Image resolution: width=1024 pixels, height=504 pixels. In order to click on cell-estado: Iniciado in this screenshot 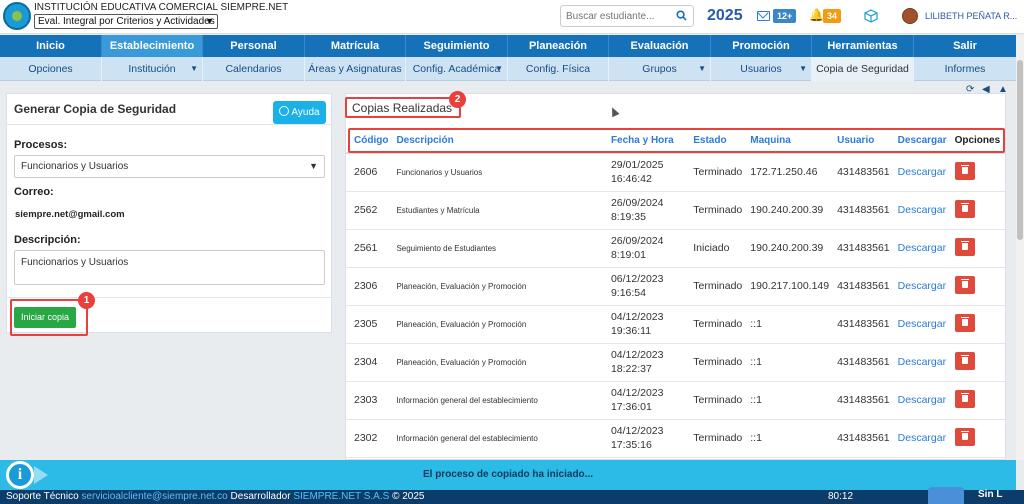, I will do `click(714, 248)`.